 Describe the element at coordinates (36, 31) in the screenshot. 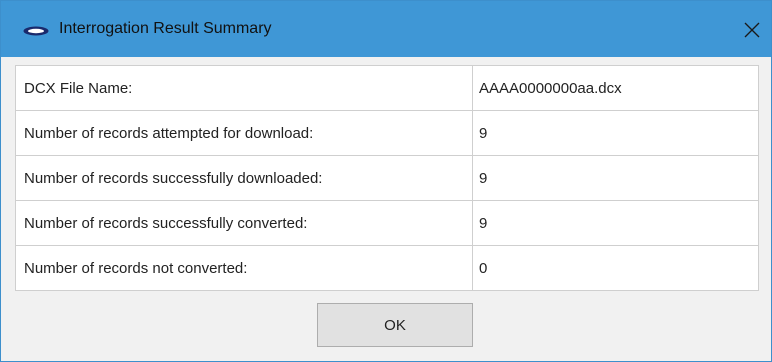

I see `app-window-icon` at that location.